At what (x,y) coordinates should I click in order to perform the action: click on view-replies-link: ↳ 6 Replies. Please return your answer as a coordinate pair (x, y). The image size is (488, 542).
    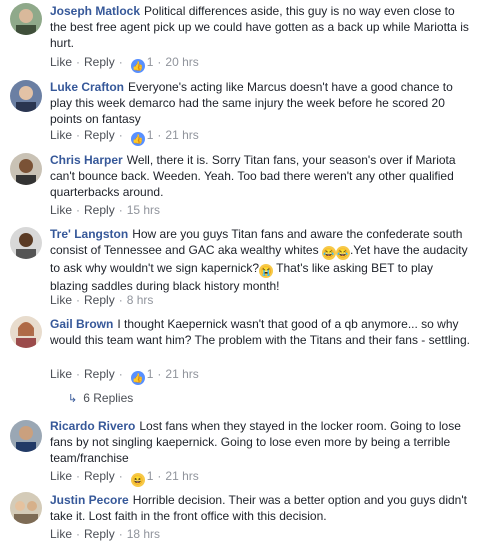
    Looking at the image, I should click on (100, 398).